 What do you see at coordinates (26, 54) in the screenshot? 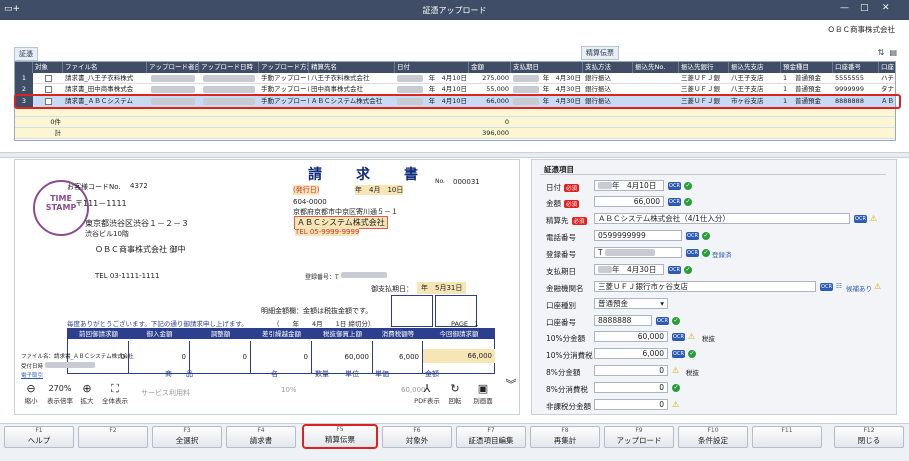
I see `grid-label: 証憑` at bounding box center [26, 54].